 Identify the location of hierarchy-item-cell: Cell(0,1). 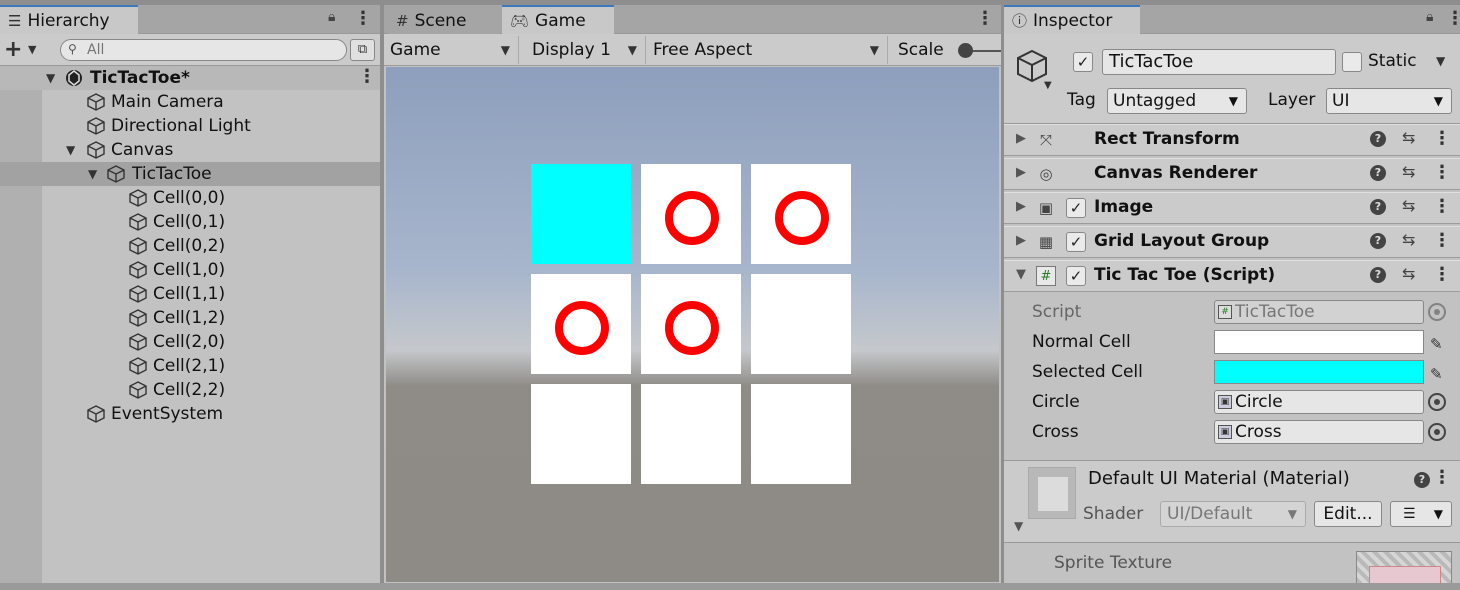
(190, 222).